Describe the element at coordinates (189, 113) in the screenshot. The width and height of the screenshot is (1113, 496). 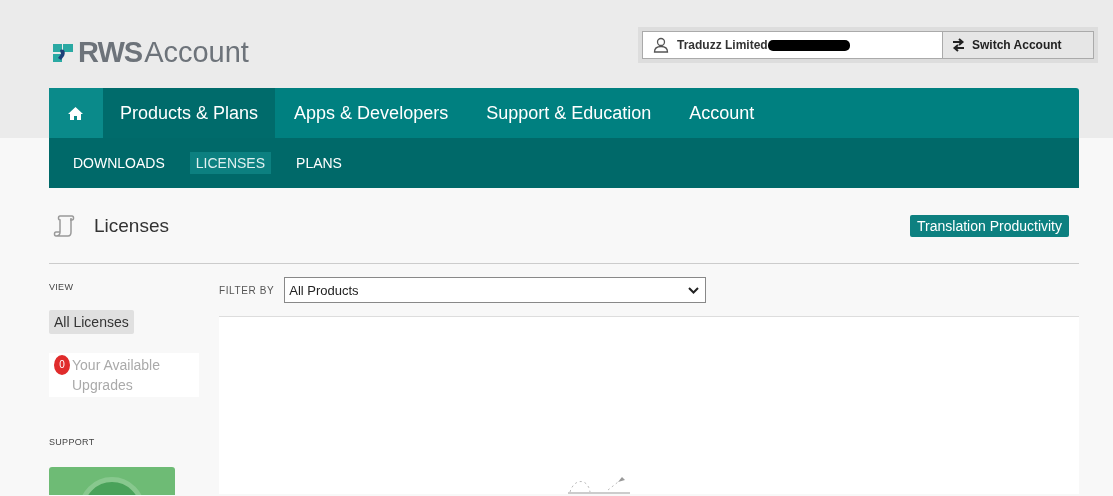
I see `nav-tab: Products & Plans` at that location.